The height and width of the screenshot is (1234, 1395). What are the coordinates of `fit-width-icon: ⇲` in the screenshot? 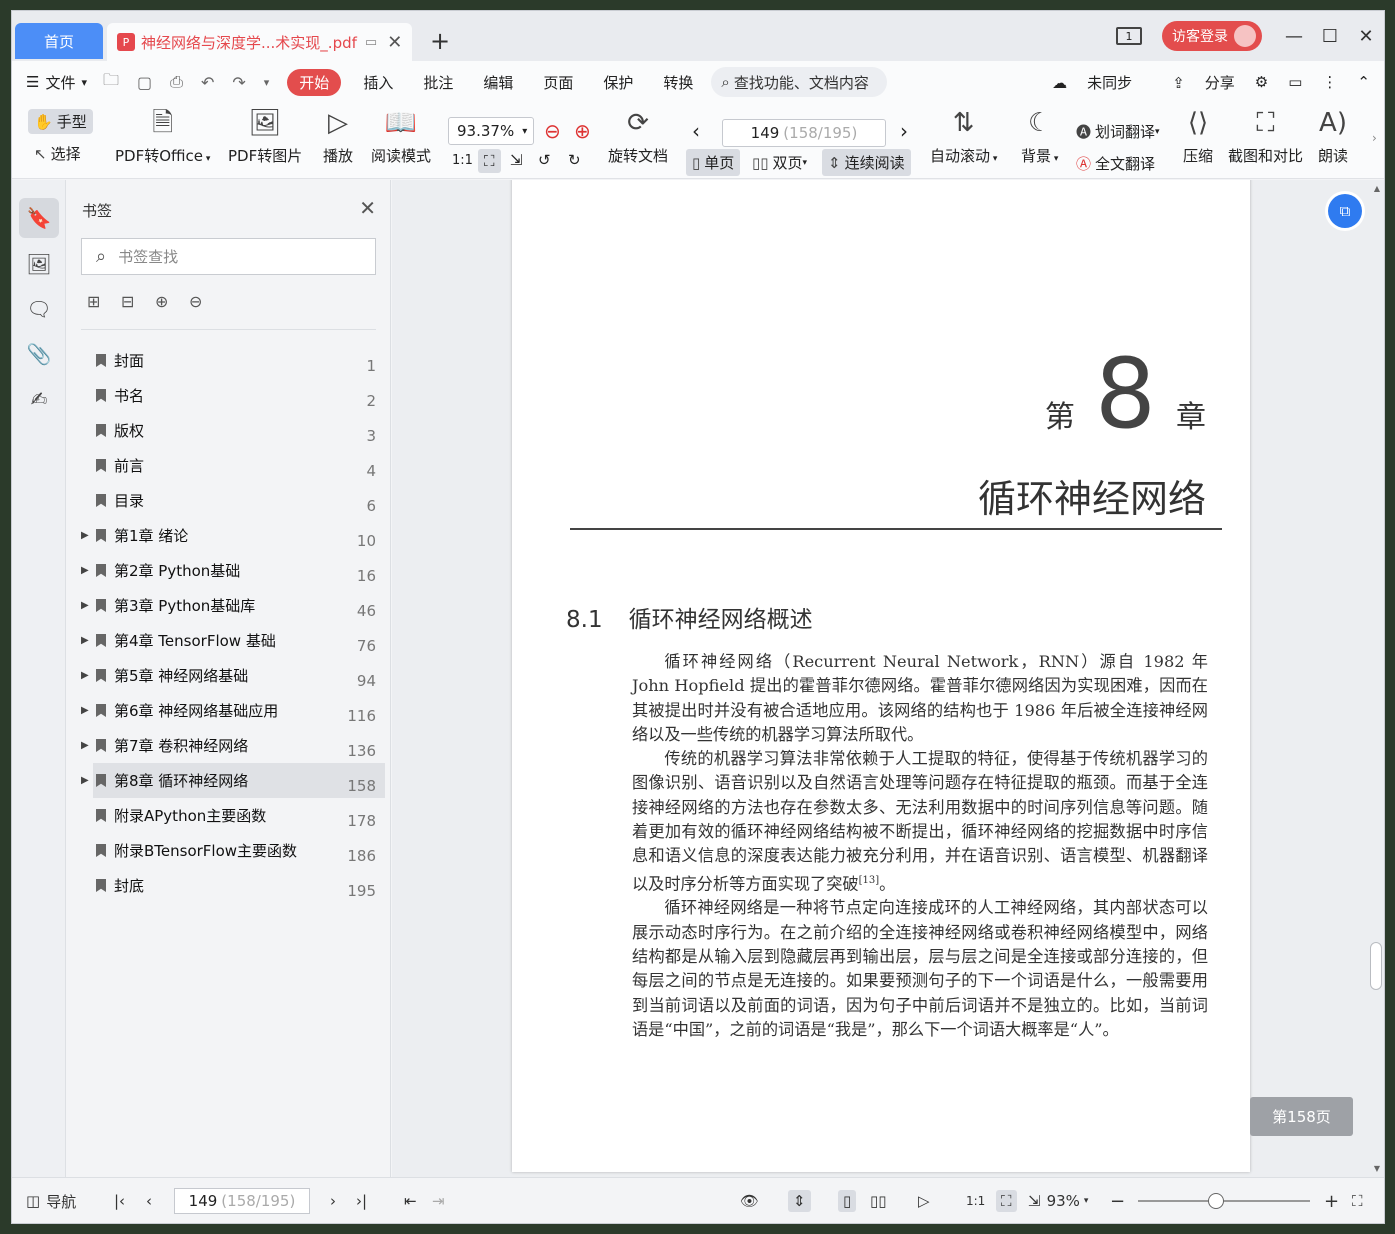 It's located at (516, 160).